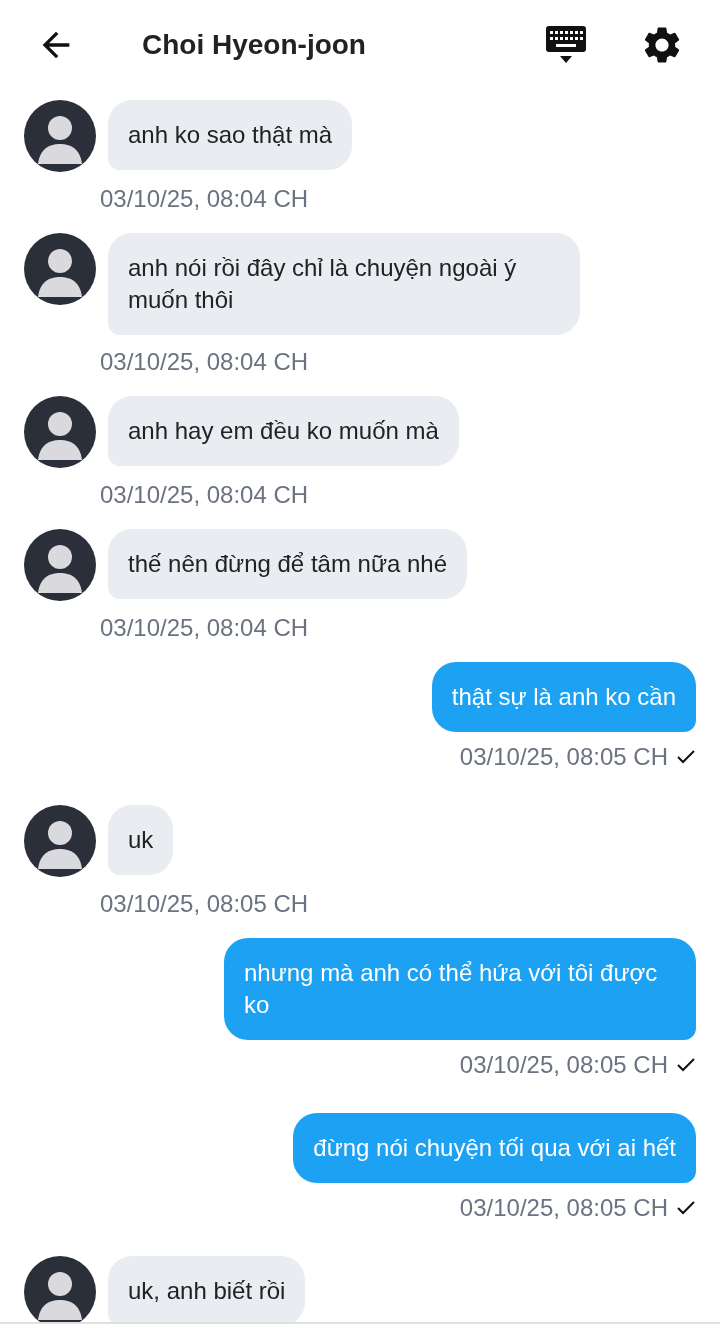 Image resolution: width=720 pixels, height=1331 pixels. What do you see at coordinates (141, 840) in the screenshot?
I see `message-bubble: uk` at bounding box center [141, 840].